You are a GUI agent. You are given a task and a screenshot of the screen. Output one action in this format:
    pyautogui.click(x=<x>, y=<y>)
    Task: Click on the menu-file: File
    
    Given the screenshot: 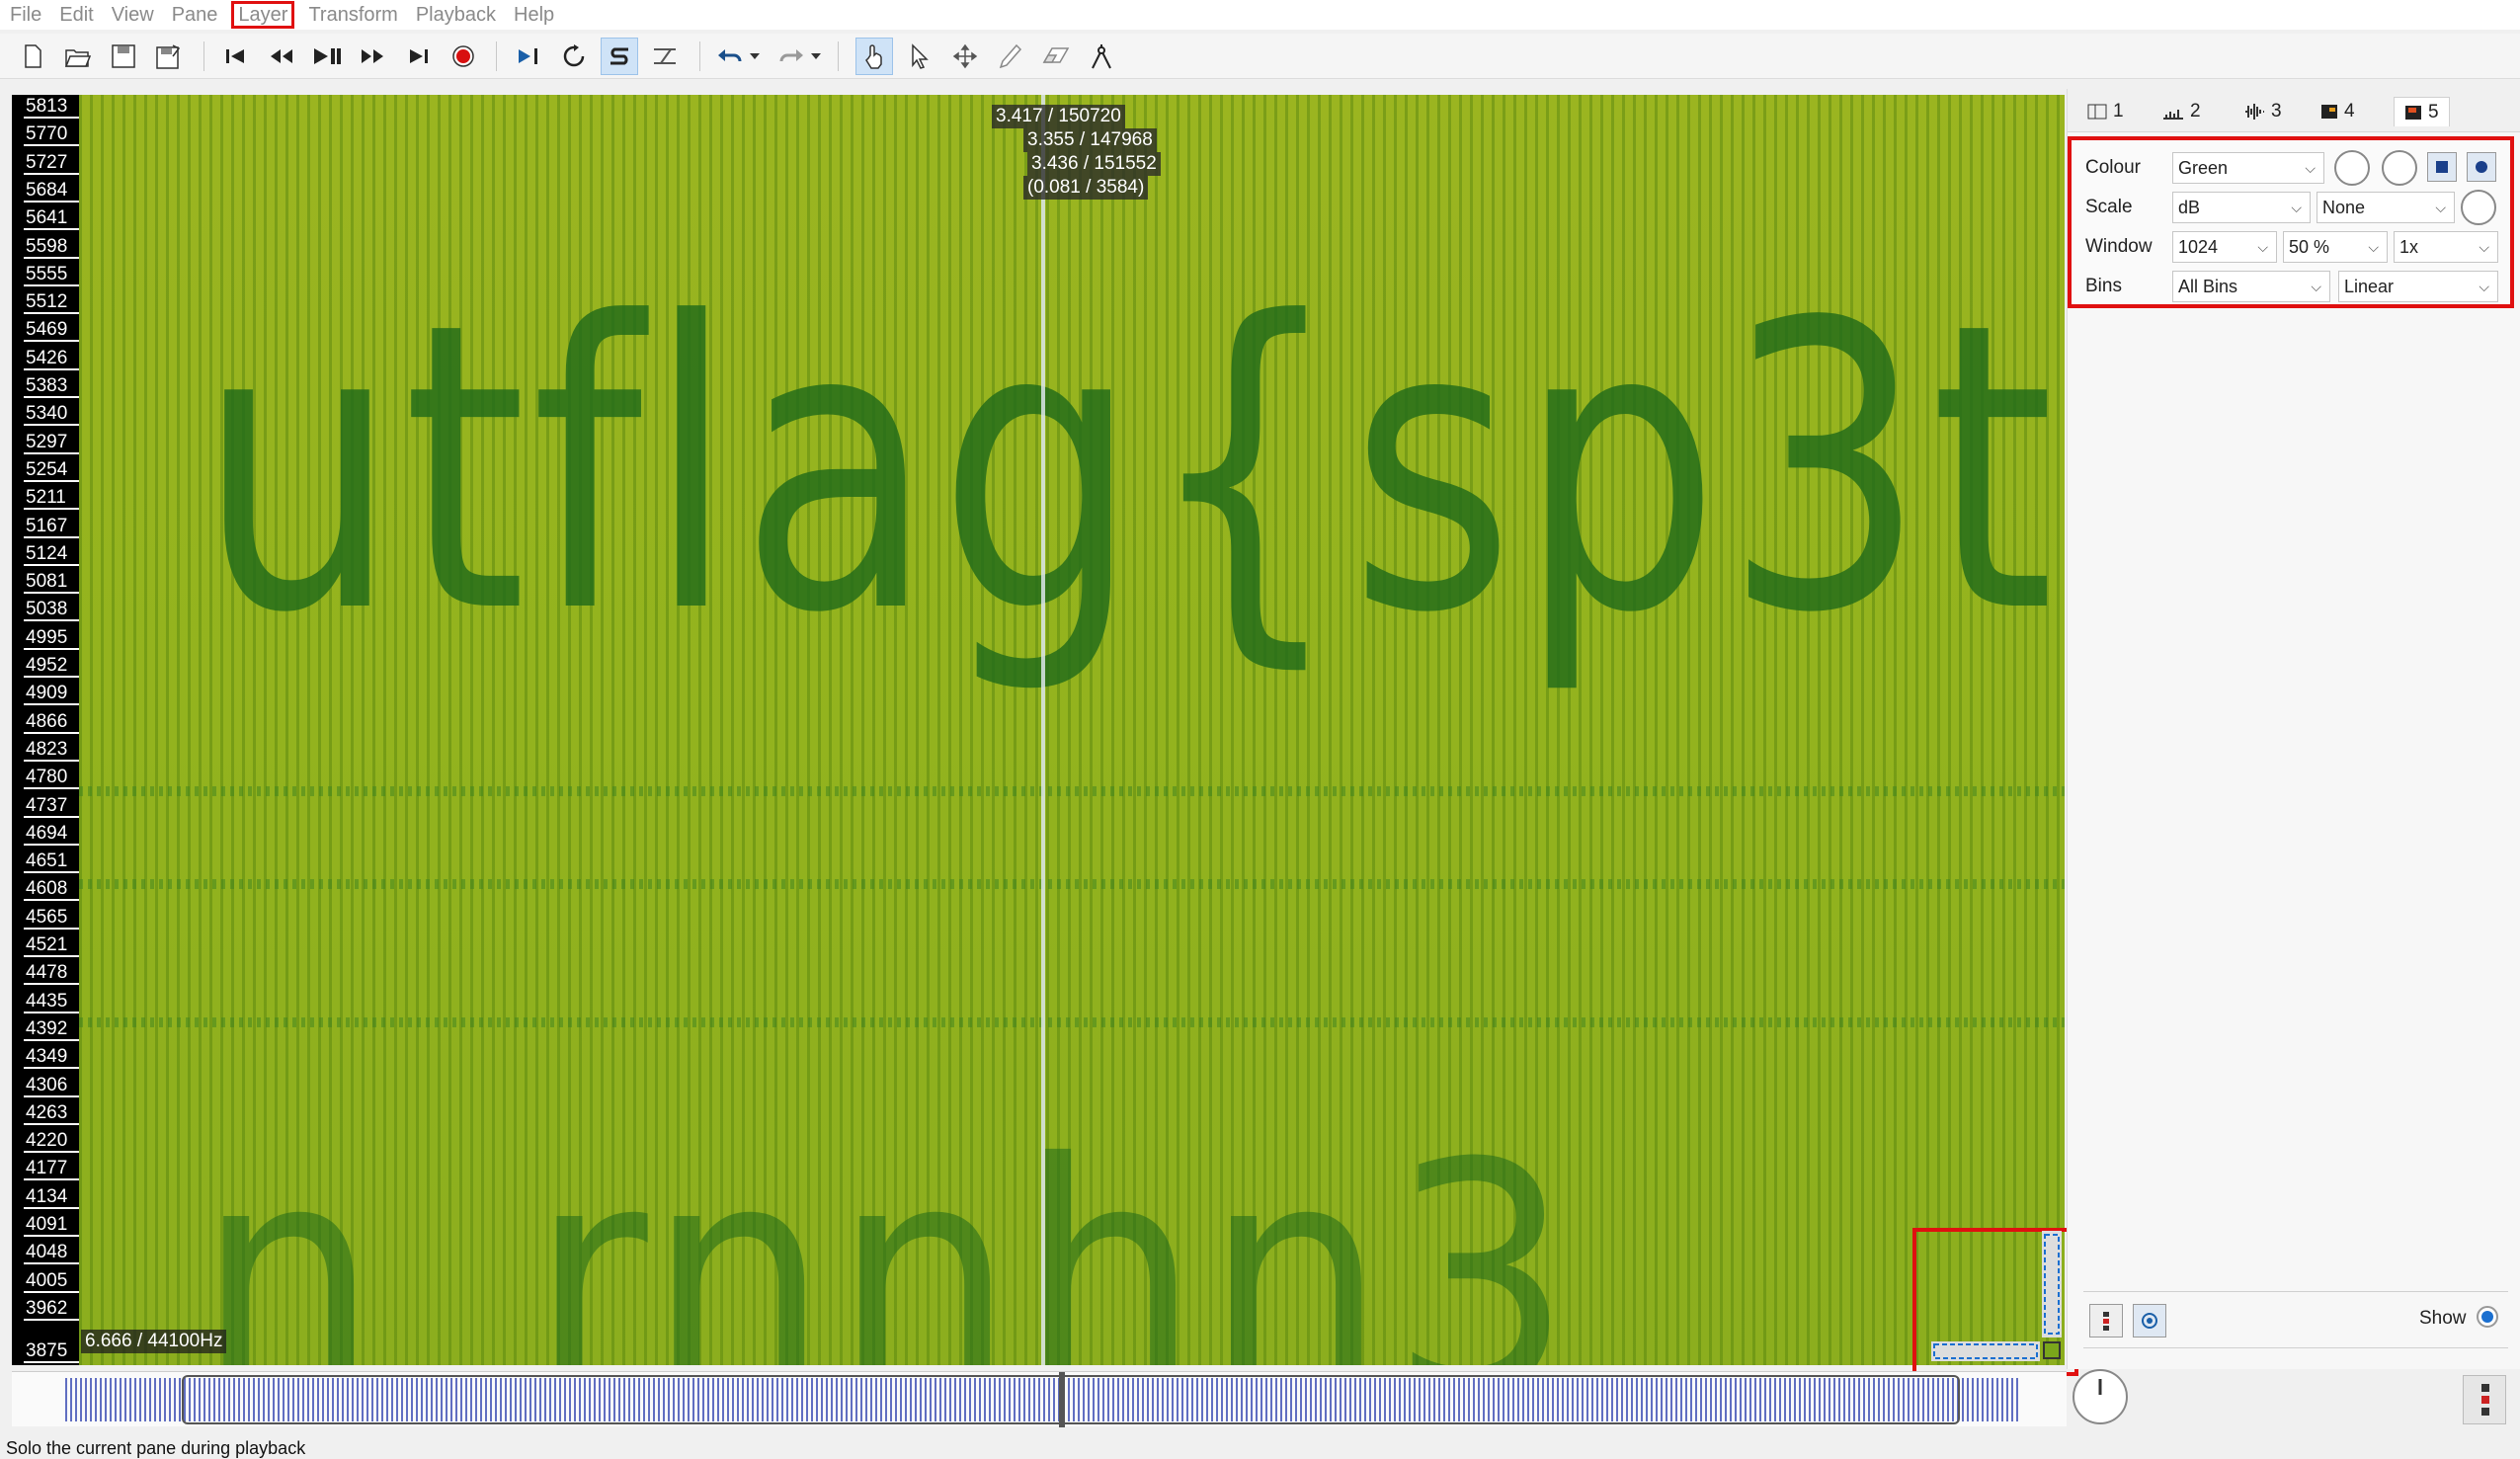 What is the action you would take?
    pyautogui.click(x=30, y=15)
    